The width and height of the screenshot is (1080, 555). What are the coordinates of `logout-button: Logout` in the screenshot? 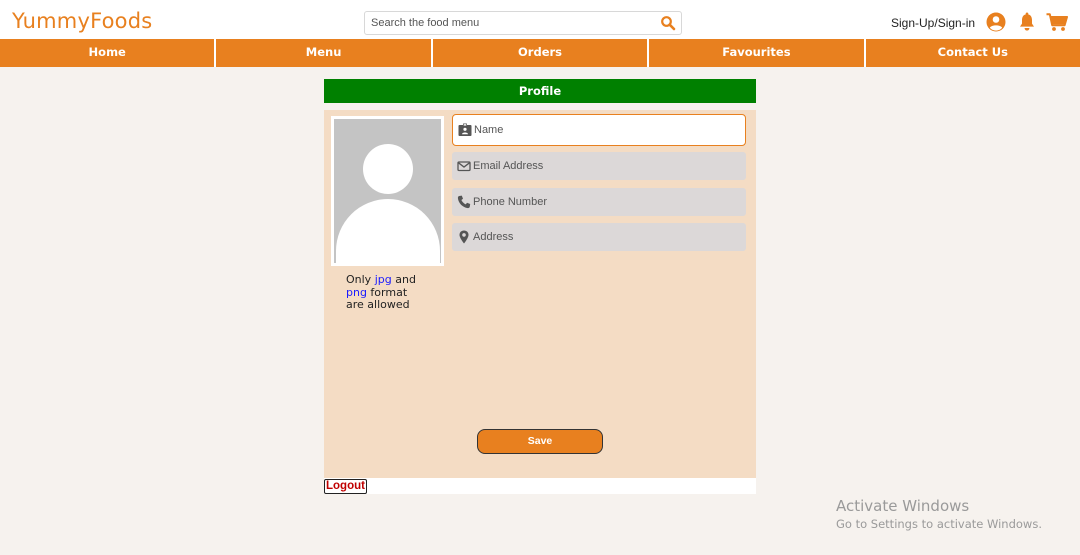 It's located at (345, 486).